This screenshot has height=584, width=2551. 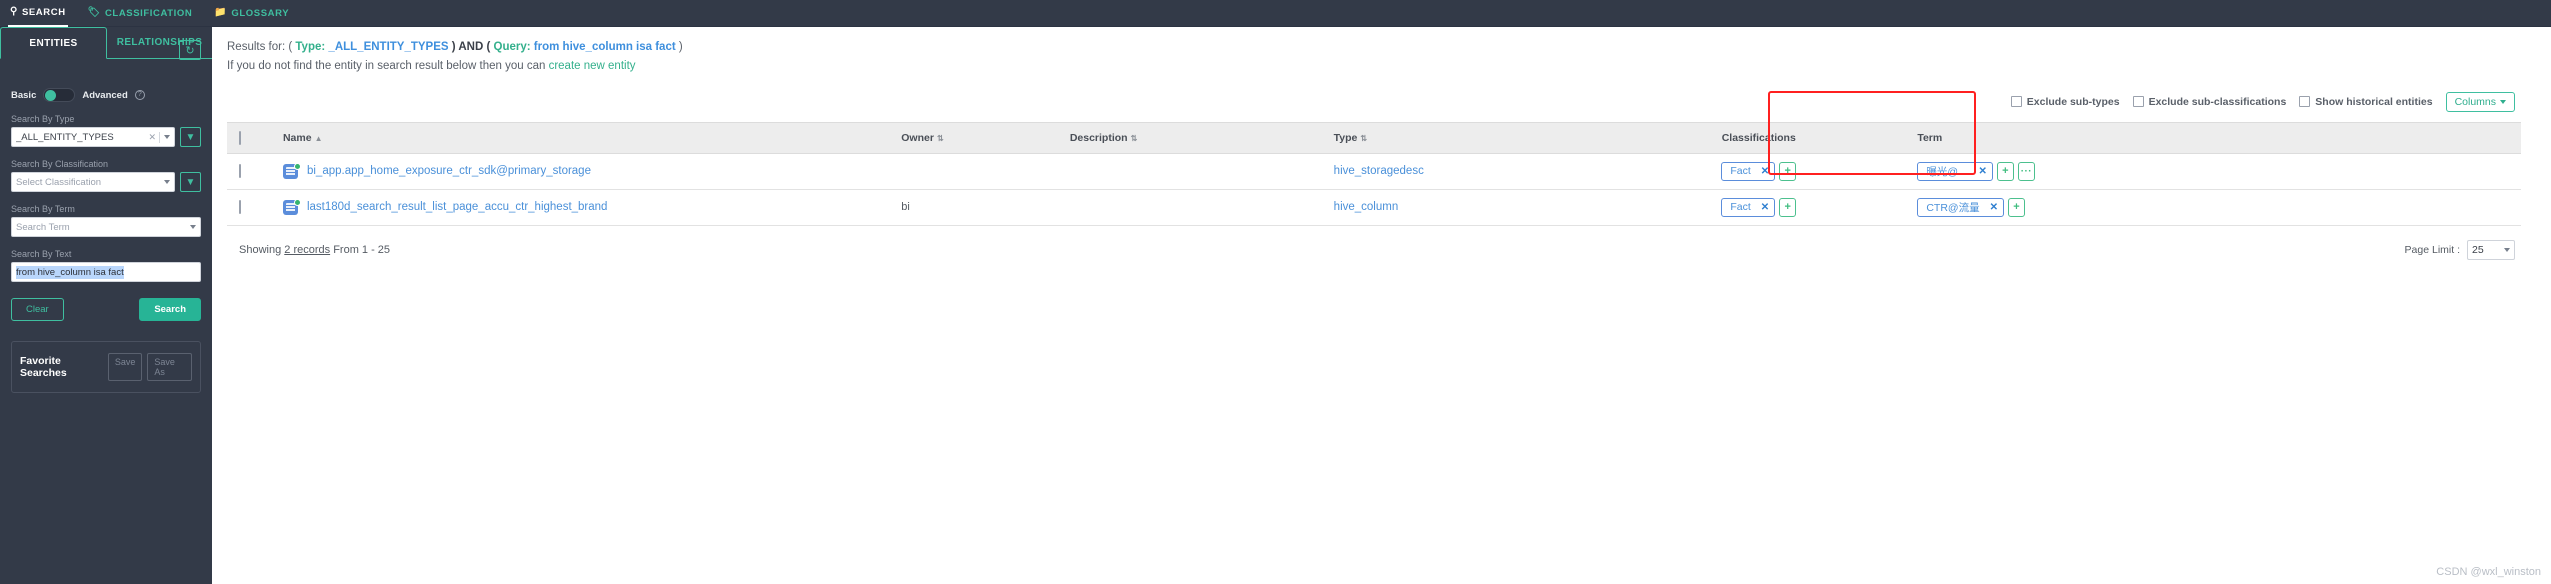 I want to click on nav-item-classification: 🏷 CLASSIFICATION, so click(x=140, y=13).